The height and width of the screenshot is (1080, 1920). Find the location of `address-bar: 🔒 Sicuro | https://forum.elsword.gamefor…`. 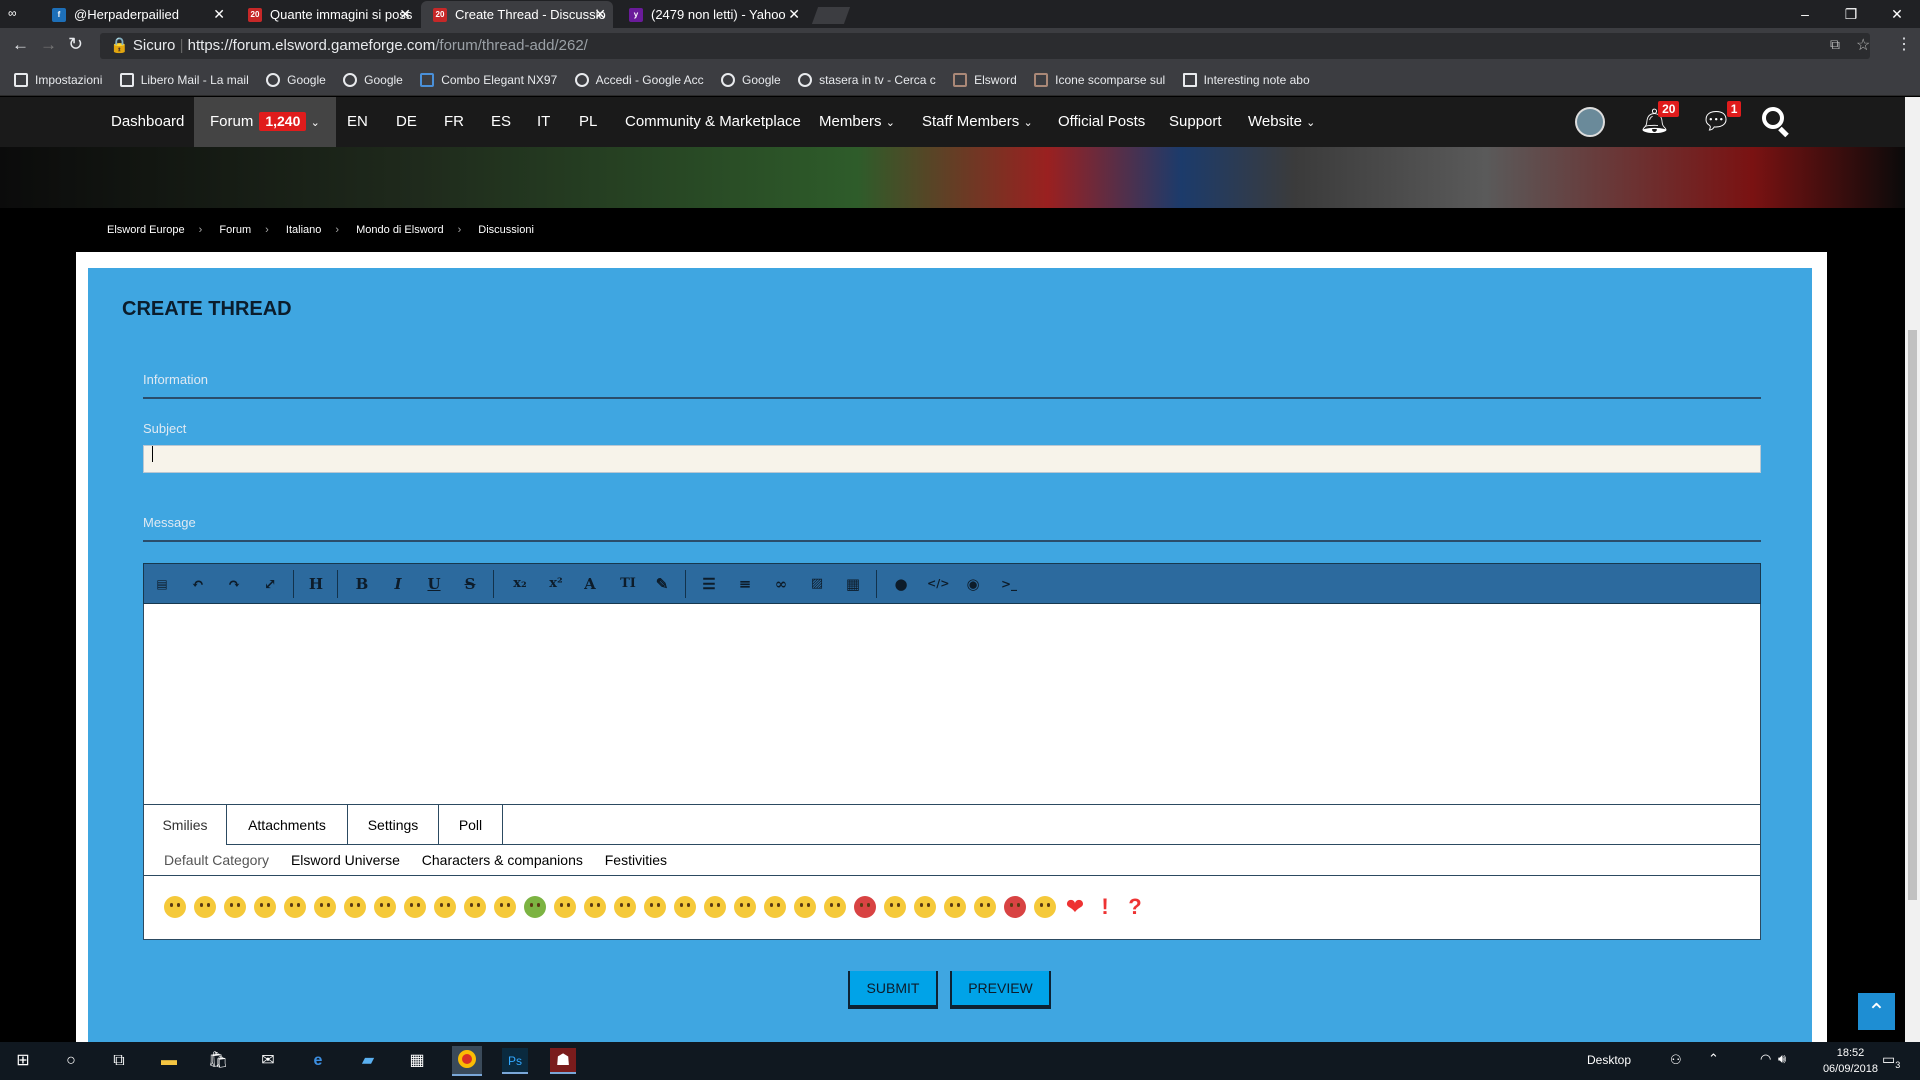

address-bar: 🔒 Sicuro | https://forum.elsword.gamefor… is located at coordinates (985, 46).